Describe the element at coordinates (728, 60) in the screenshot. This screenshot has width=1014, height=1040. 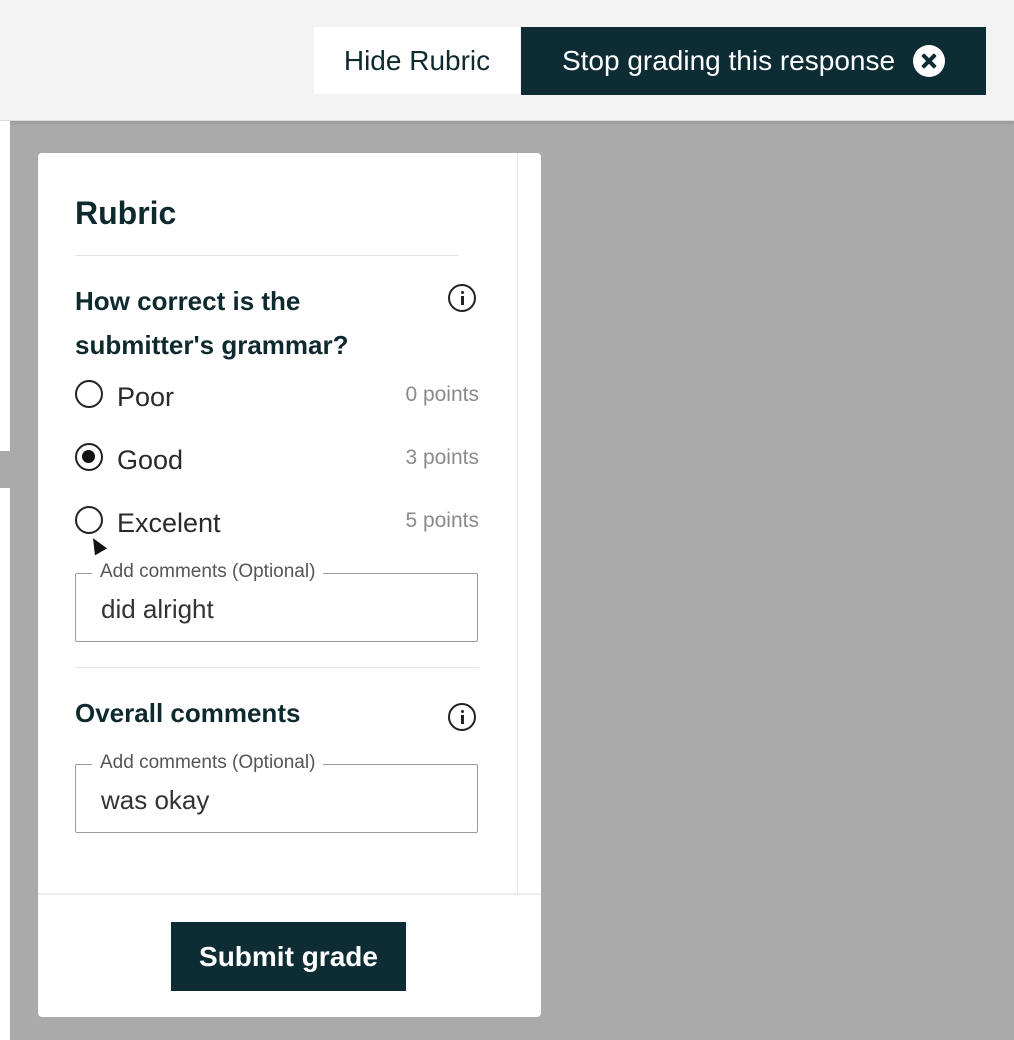
I see `stop-grading-label: Stop grading this response` at that location.